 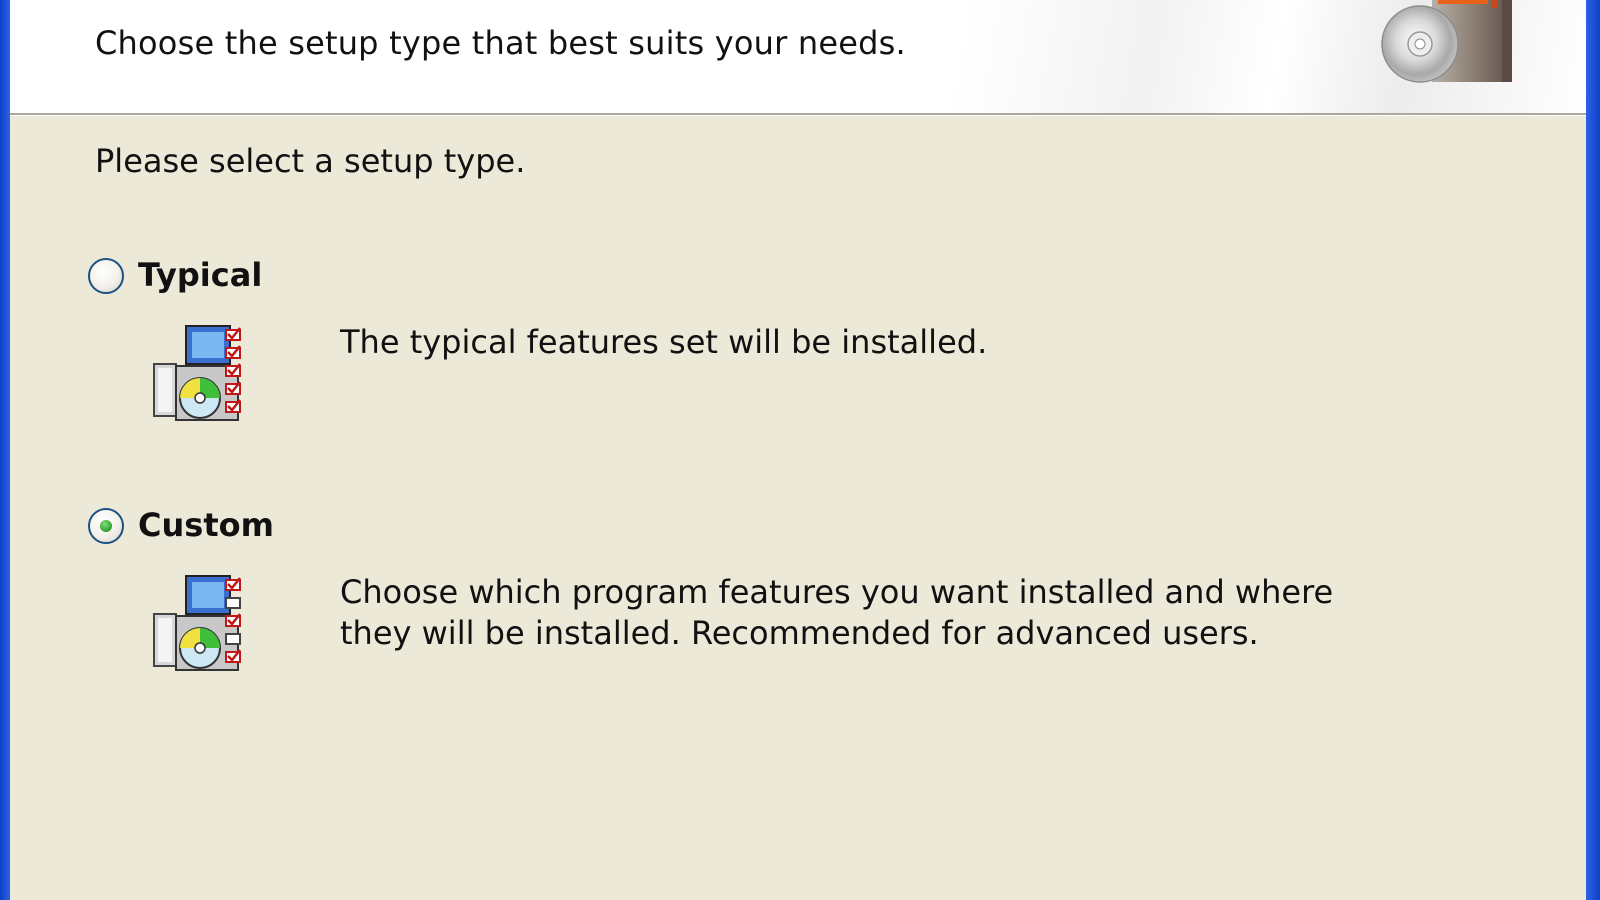 What do you see at coordinates (197, 373) in the screenshot?
I see `setup-typical-icon` at bounding box center [197, 373].